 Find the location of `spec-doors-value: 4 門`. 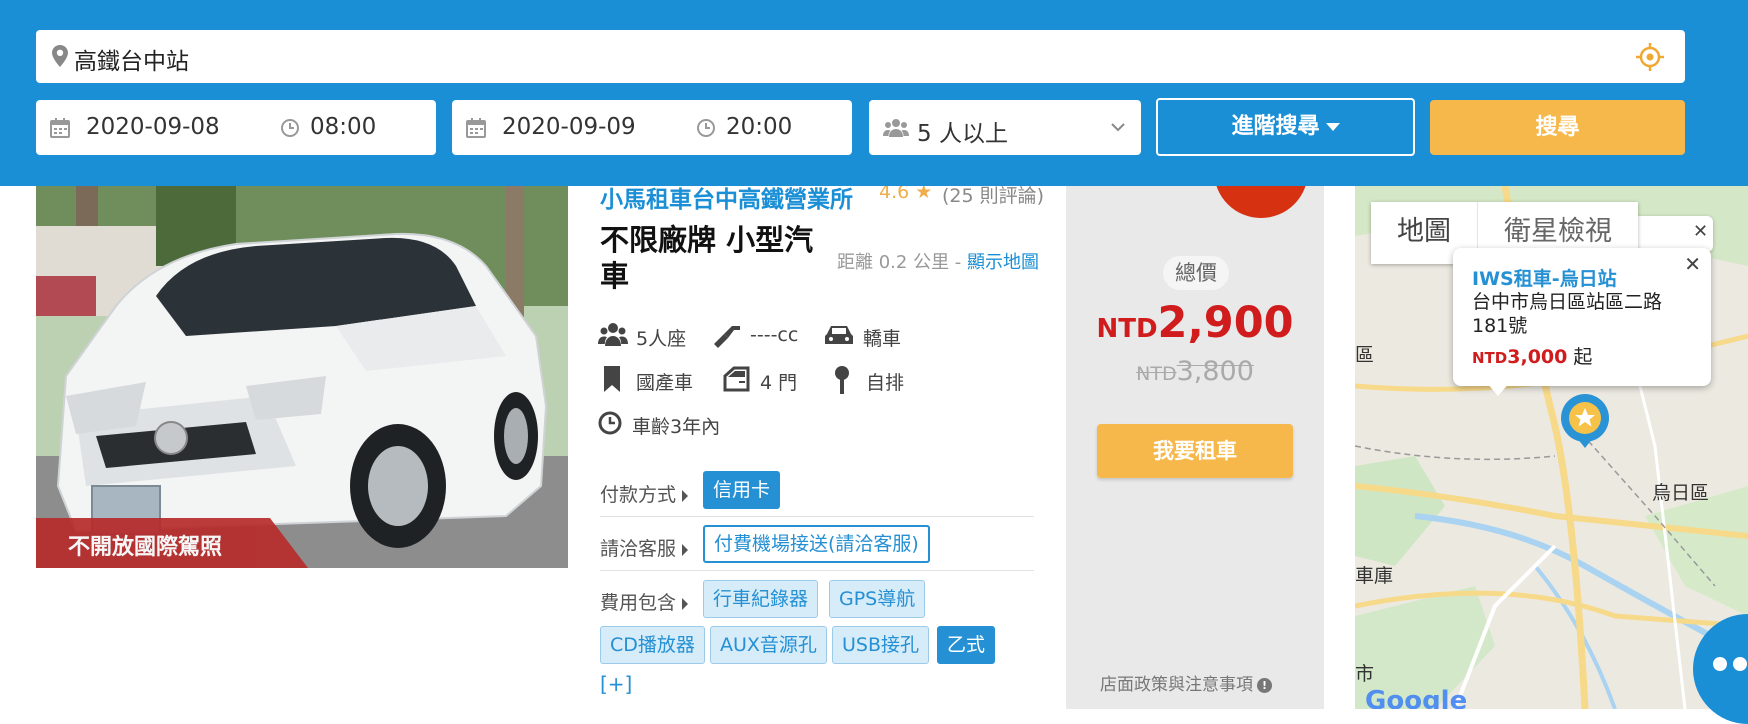

spec-doors-value: 4 門 is located at coordinates (779, 383).